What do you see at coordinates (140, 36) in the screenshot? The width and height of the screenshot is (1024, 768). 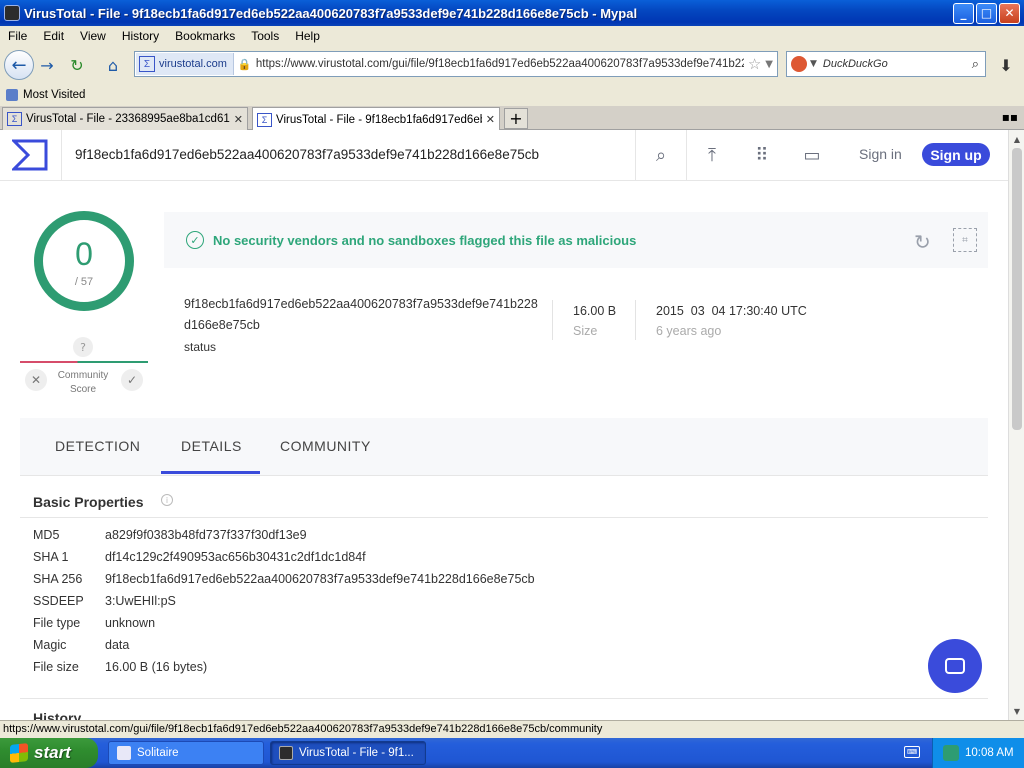 I see `menu-history: History` at bounding box center [140, 36].